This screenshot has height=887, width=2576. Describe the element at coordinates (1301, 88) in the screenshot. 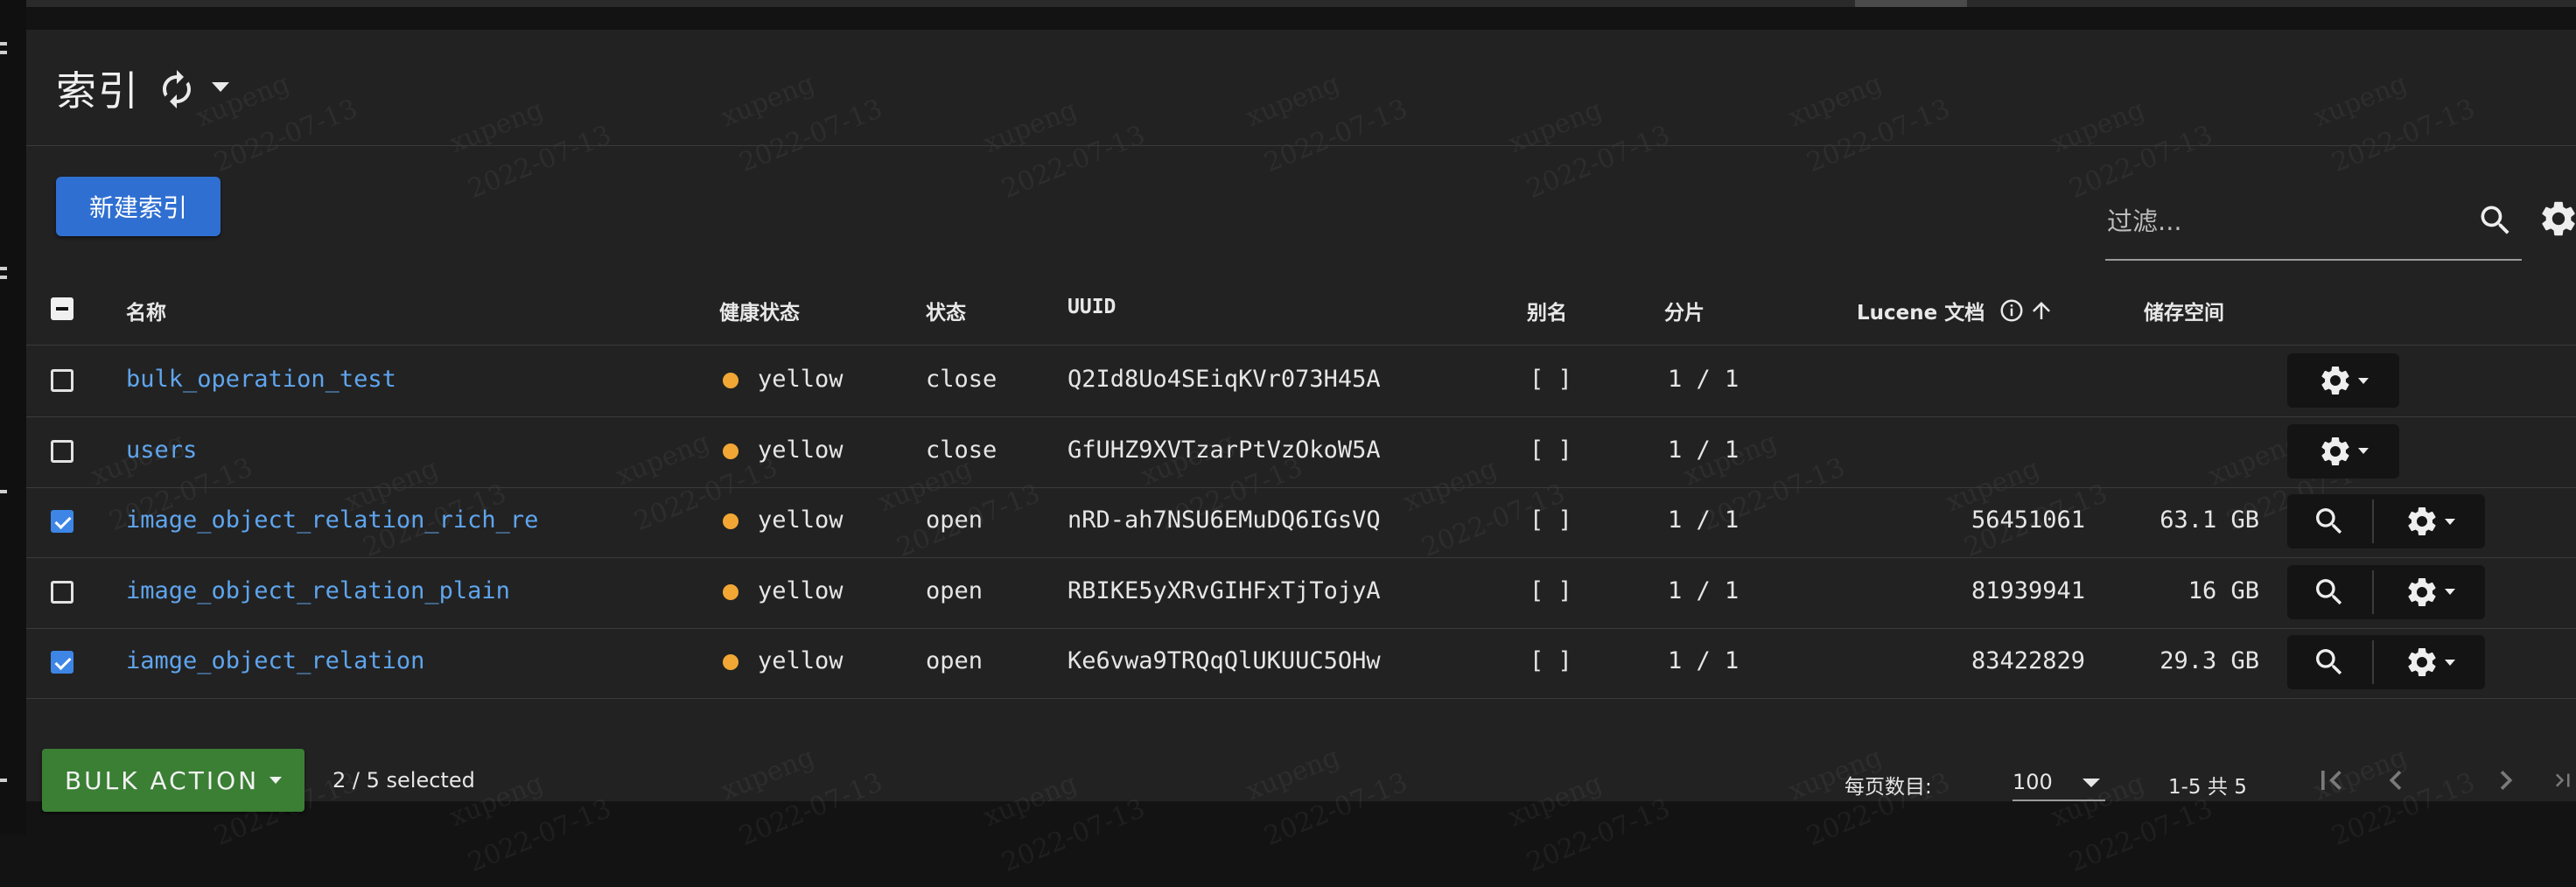

I see `page-header: 索引` at that location.